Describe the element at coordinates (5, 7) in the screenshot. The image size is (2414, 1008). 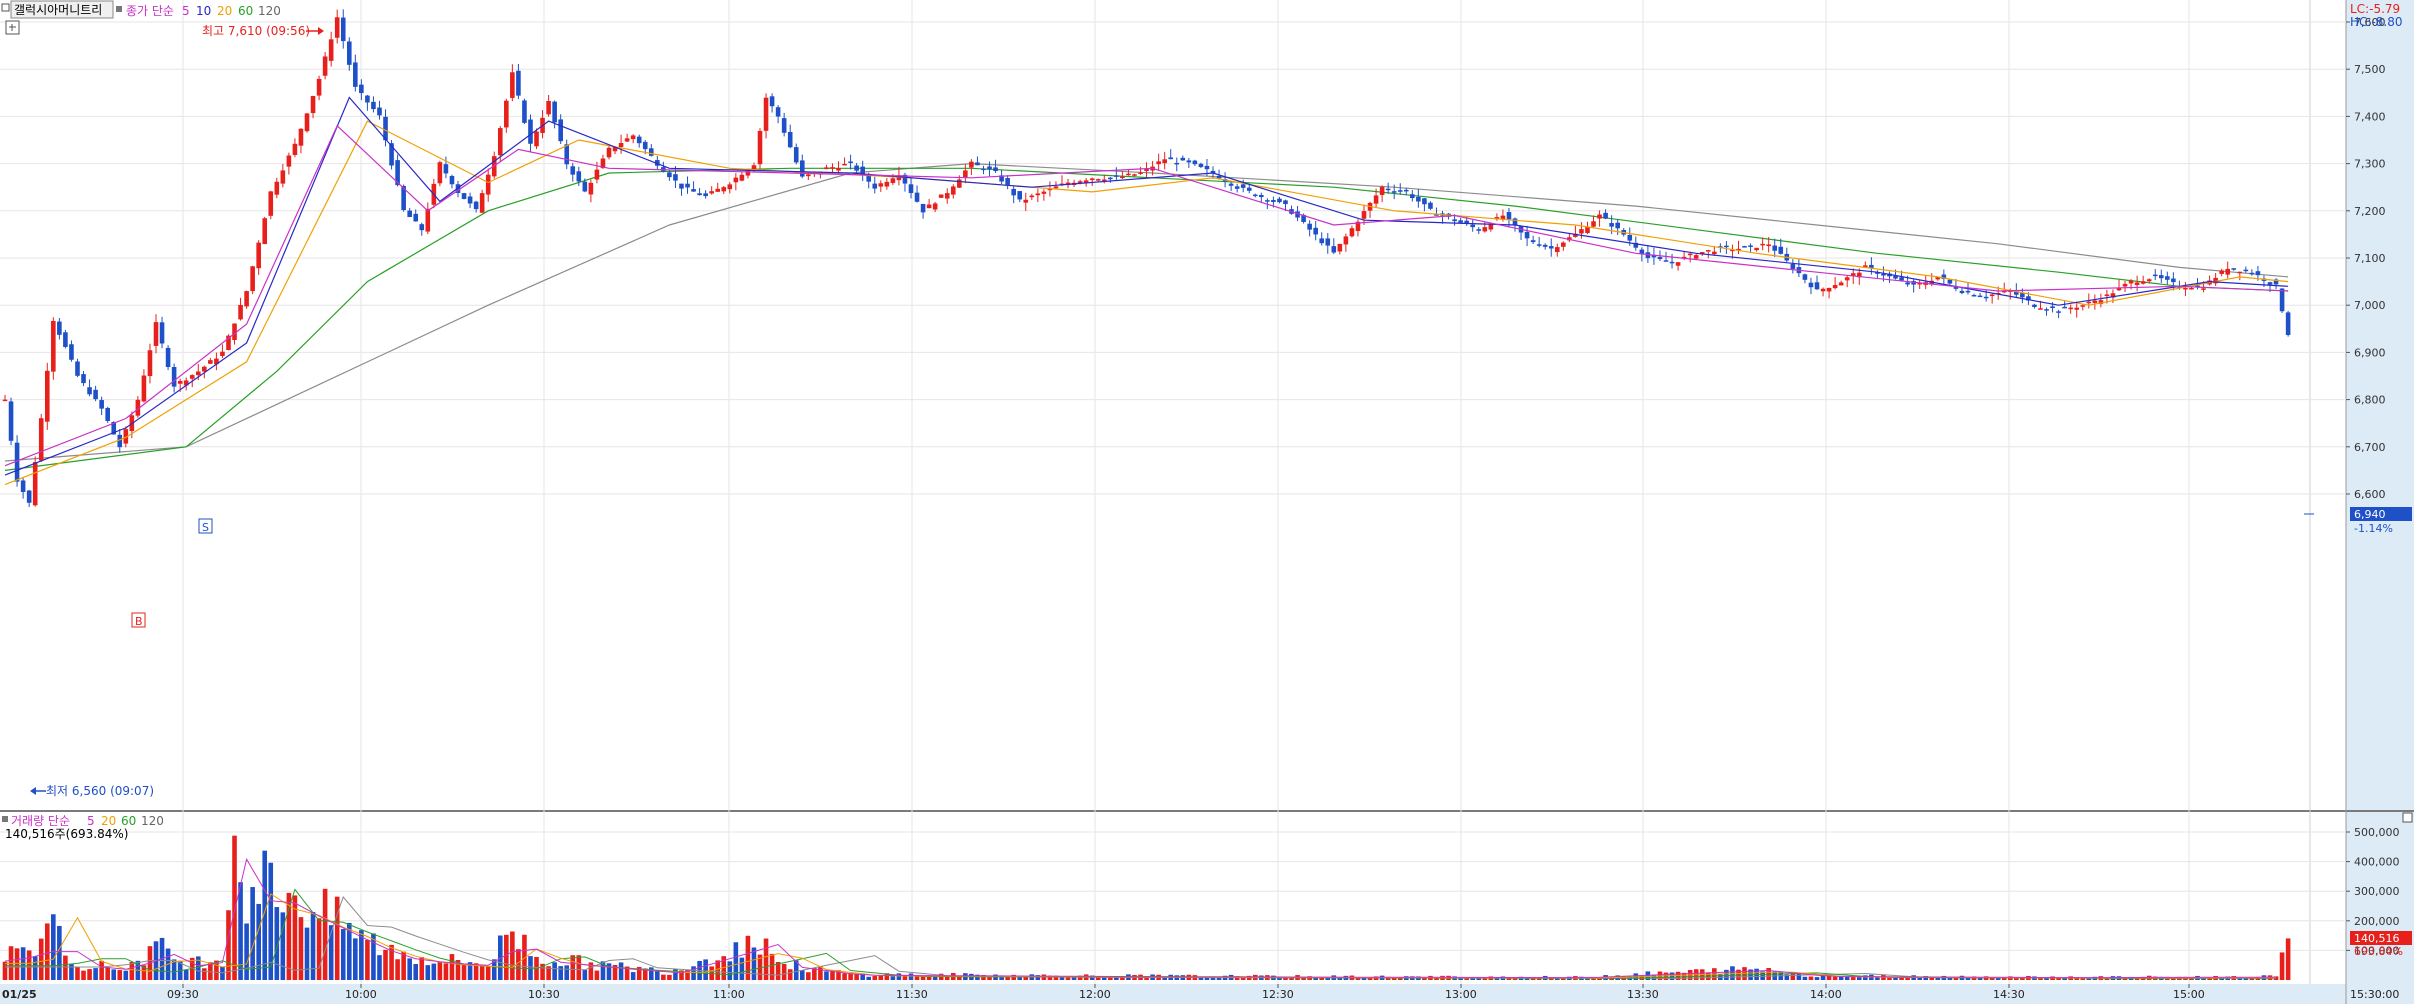
I see `legend-toggle-icon` at that location.